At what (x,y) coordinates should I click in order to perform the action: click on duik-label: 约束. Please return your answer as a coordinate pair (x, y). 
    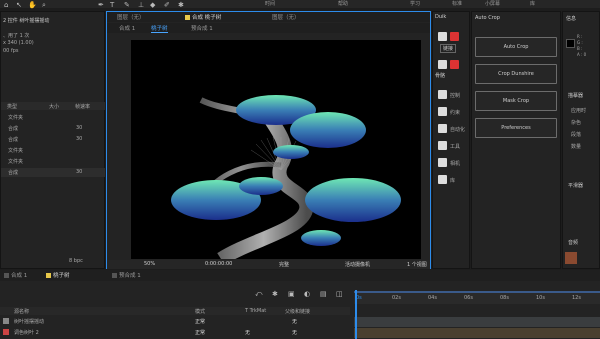
    Looking at the image, I should click on (455, 112).